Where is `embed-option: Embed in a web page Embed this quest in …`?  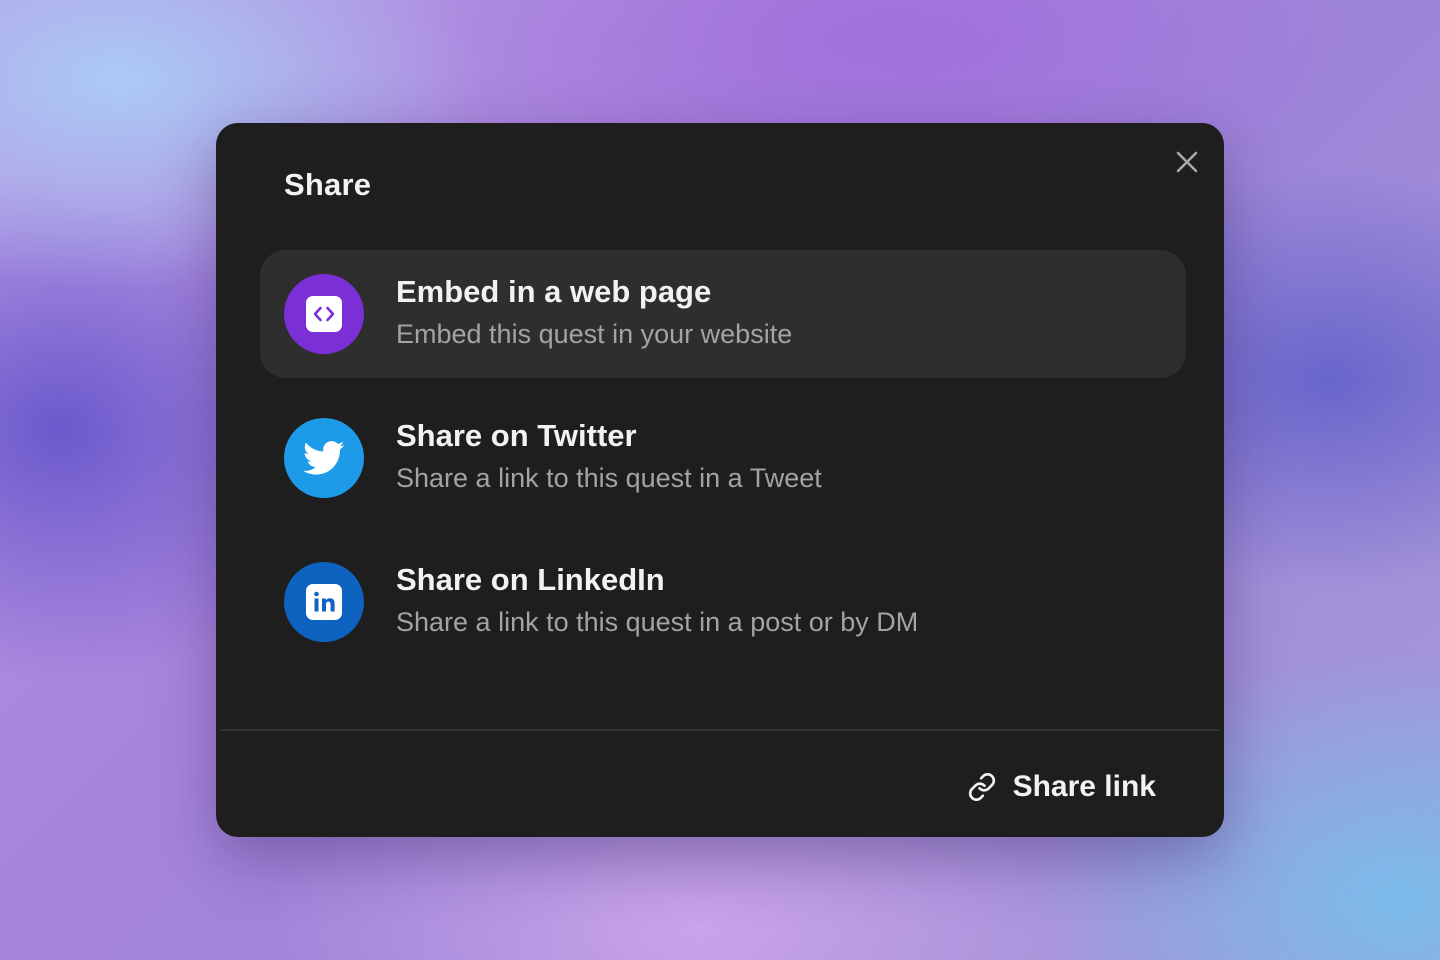 embed-option: Embed in a web page Embed this quest in … is located at coordinates (723, 314).